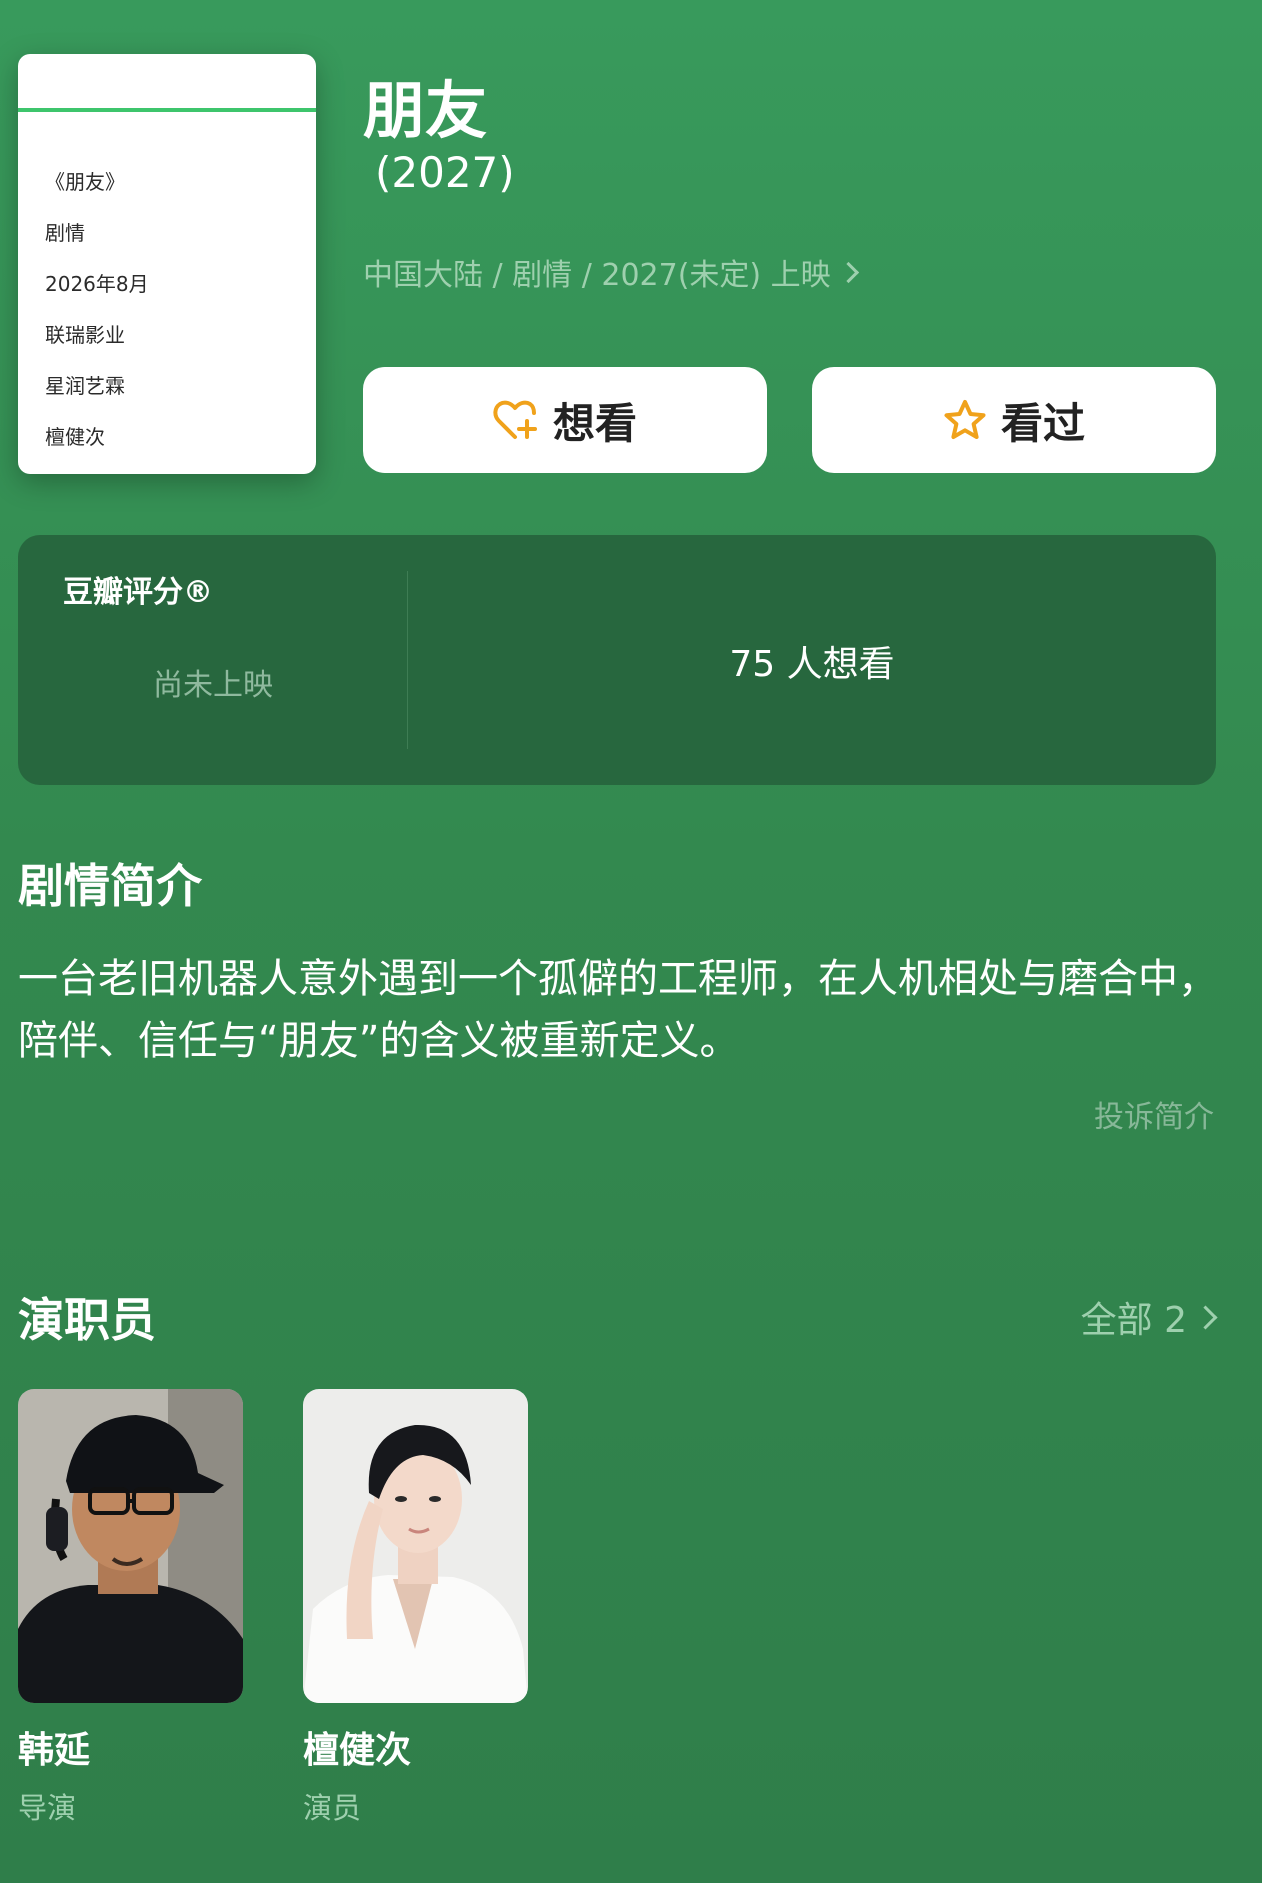 The image size is (1262, 1883). I want to click on watched-label: 看过, so click(1042, 423).